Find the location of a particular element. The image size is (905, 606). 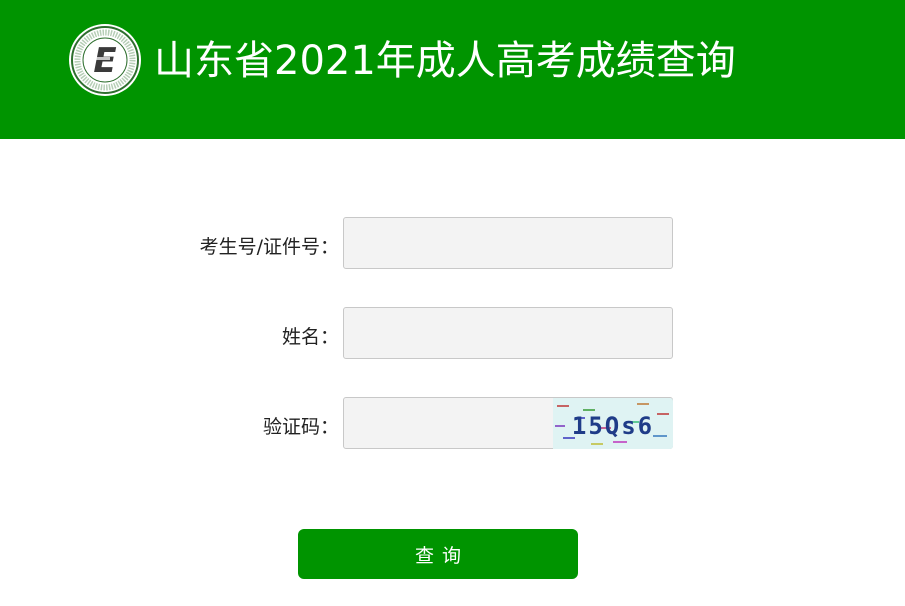

svg-text: 15Qs6 is located at coordinates (613, 426).